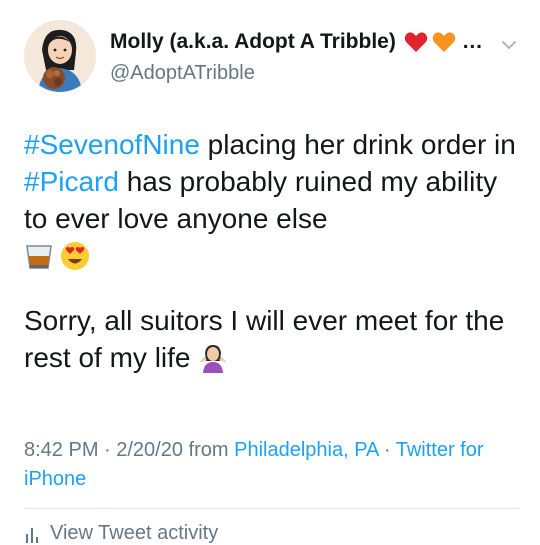  Describe the element at coordinates (306, 450) in the screenshot. I see `location-link: Philadelphia, PA` at that location.